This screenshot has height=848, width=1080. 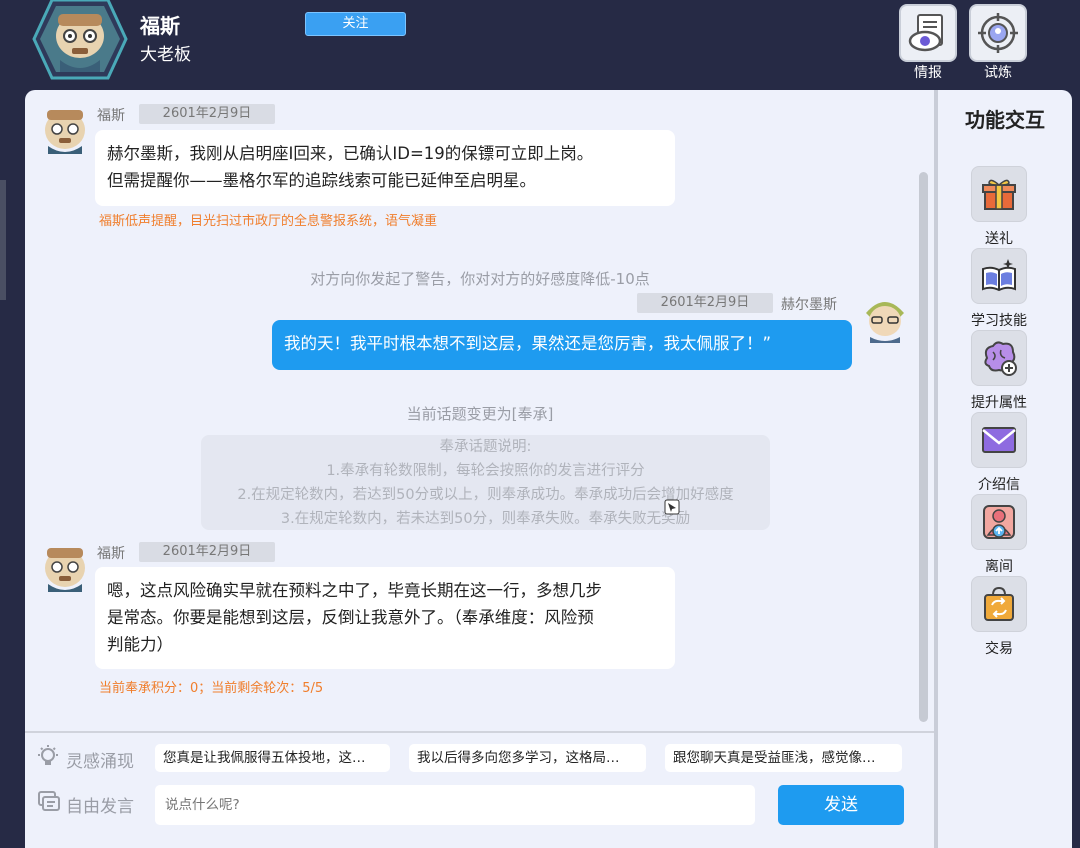 I want to click on topic-rule-2: 2.在规定轮数内，若达到50分或以上，则奉承成功。奉承成功后会增加好感度, so click(x=485, y=495).